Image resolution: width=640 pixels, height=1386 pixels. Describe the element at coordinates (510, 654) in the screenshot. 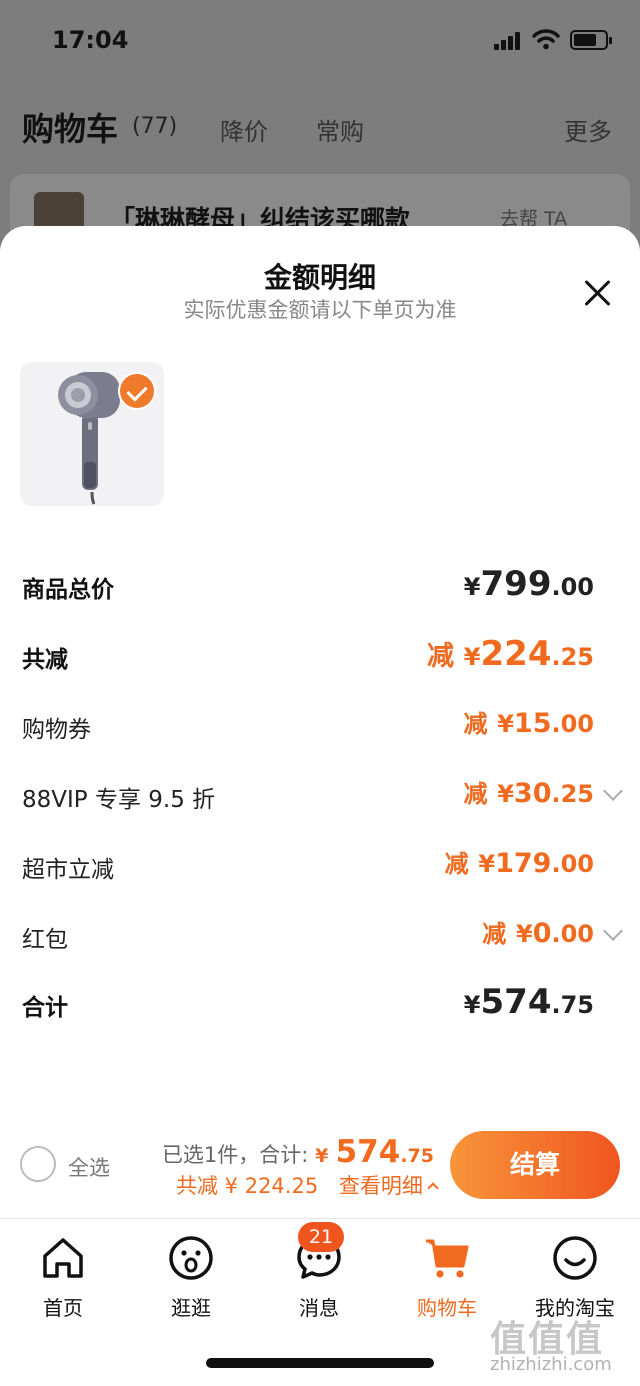

I see `row-value: 减 ¥224.25` at that location.